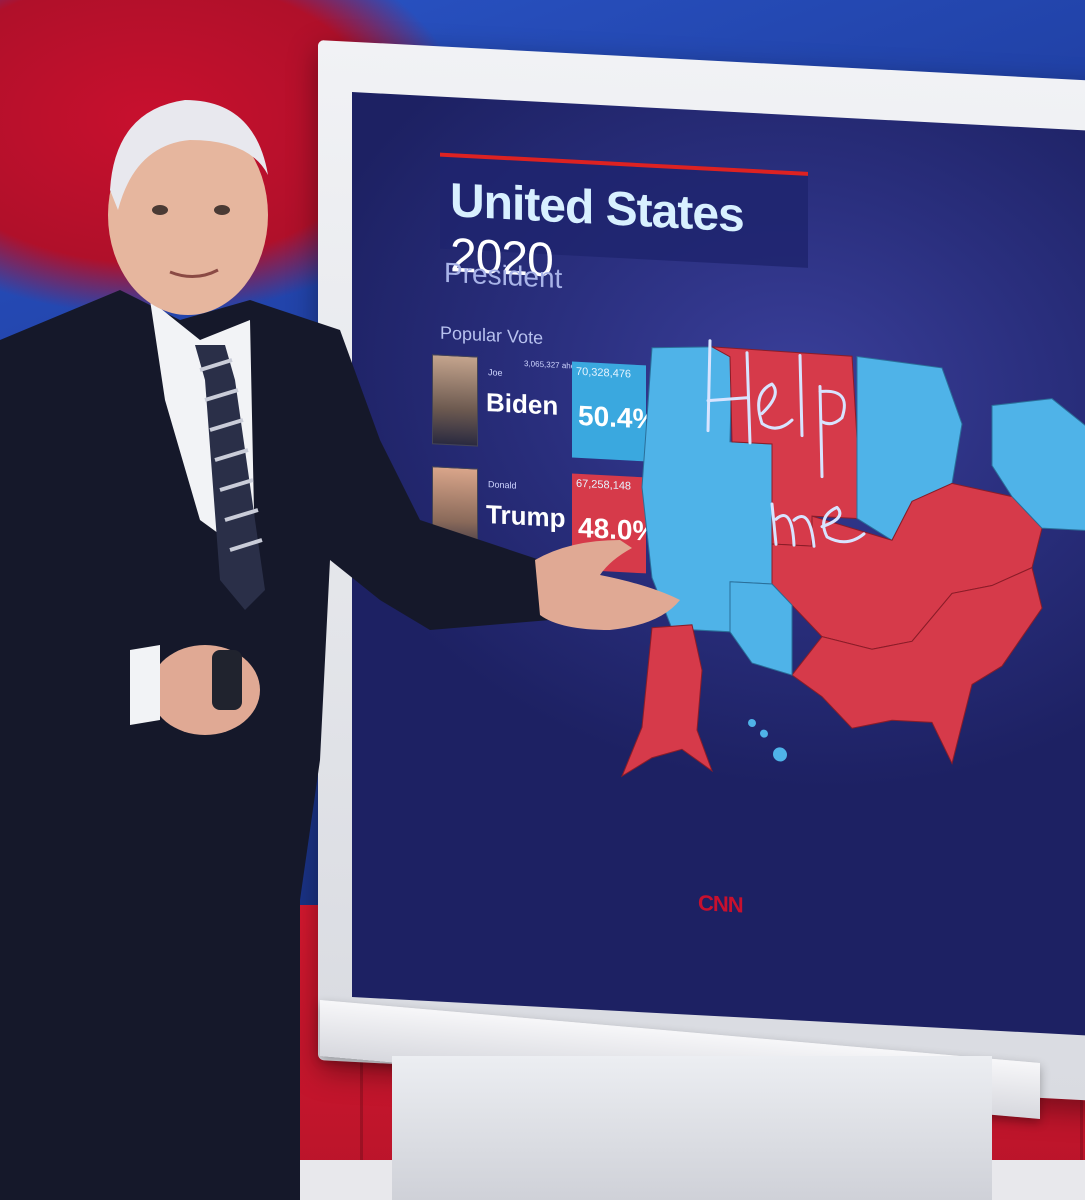 The height and width of the screenshot is (1200, 1085). Describe the element at coordinates (222, 210) in the screenshot. I see `right-eye` at that location.